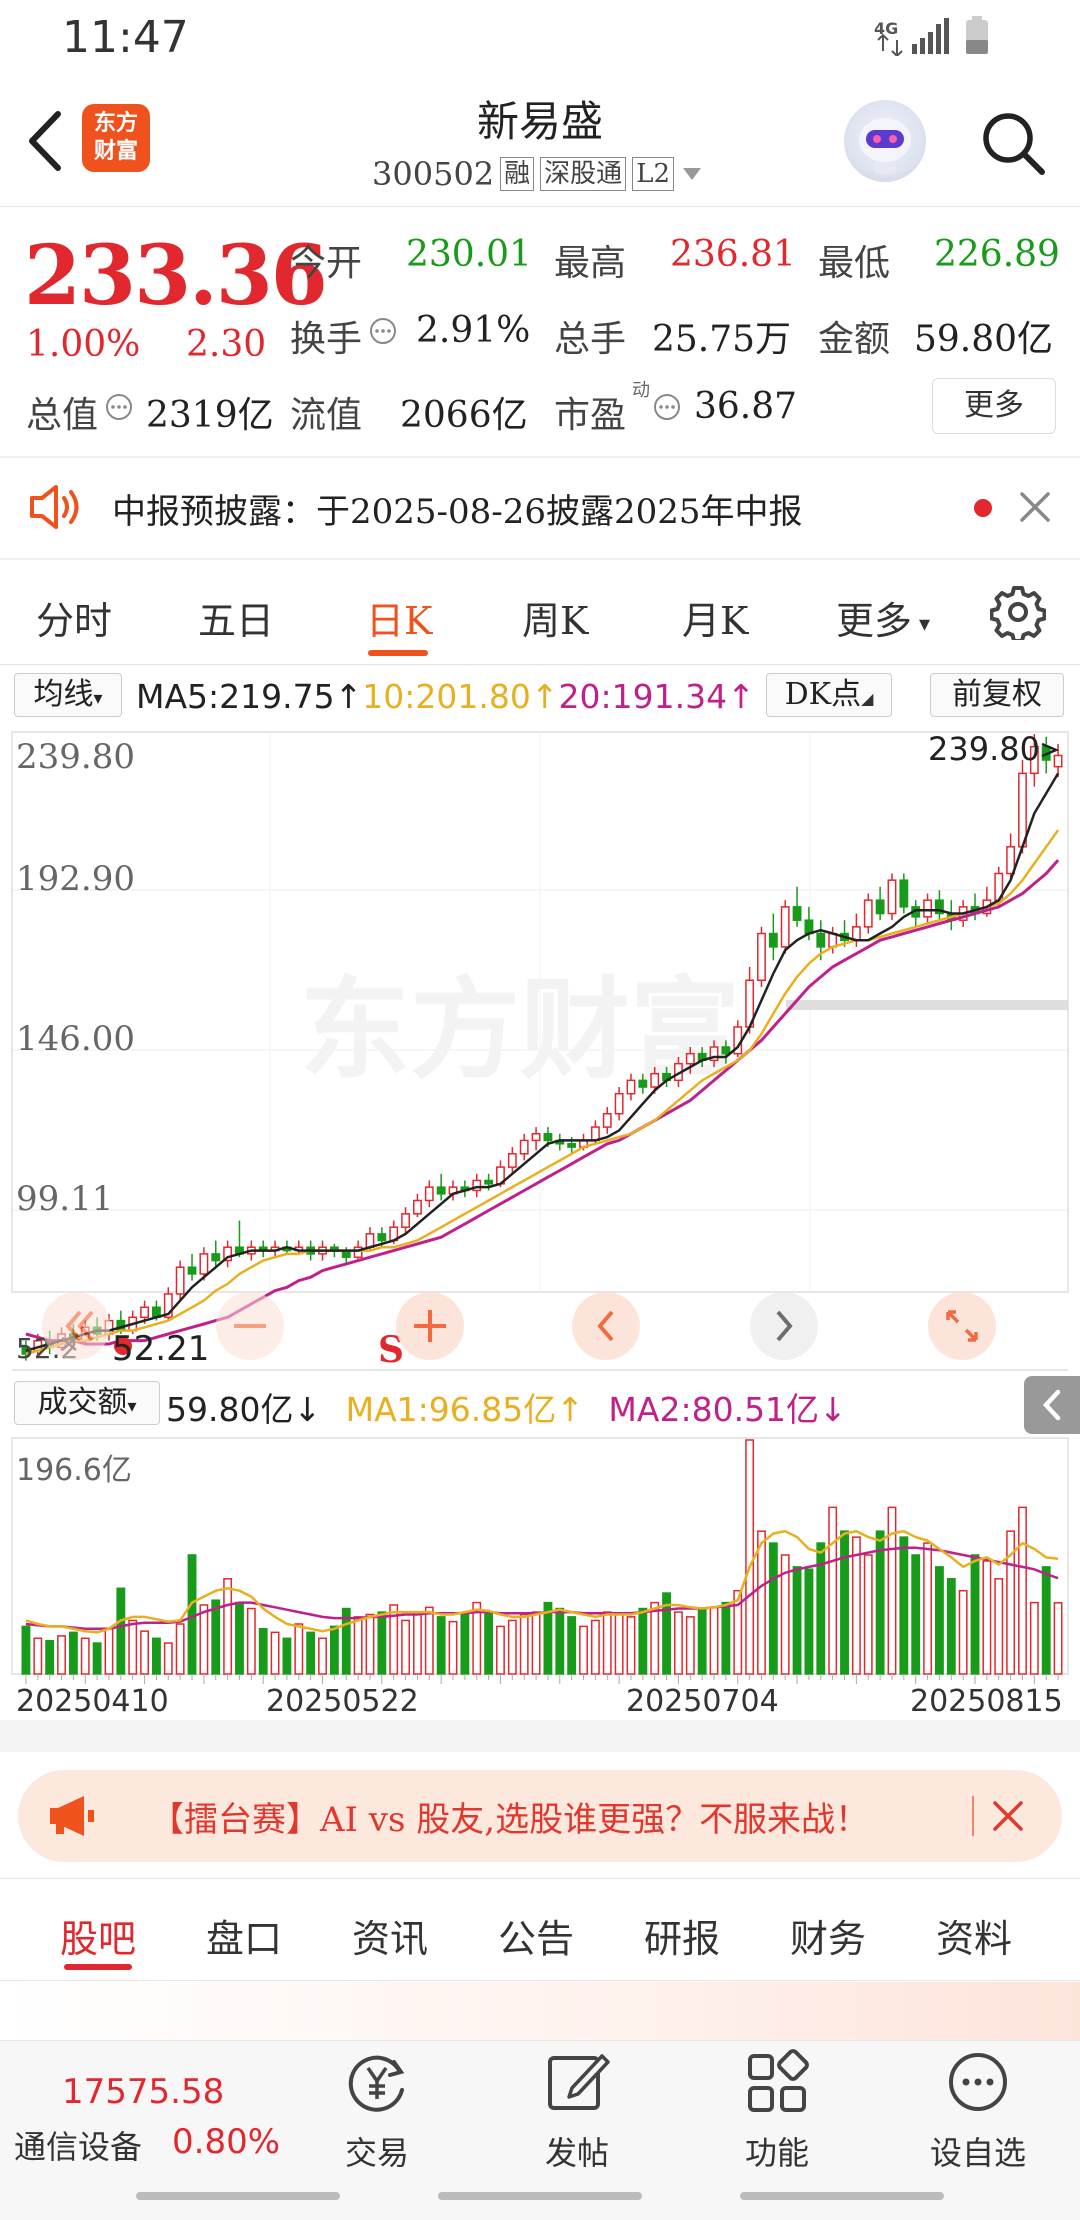  What do you see at coordinates (1018, 612) in the screenshot?
I see `gear-icon` at bounding box center [1018, 612].